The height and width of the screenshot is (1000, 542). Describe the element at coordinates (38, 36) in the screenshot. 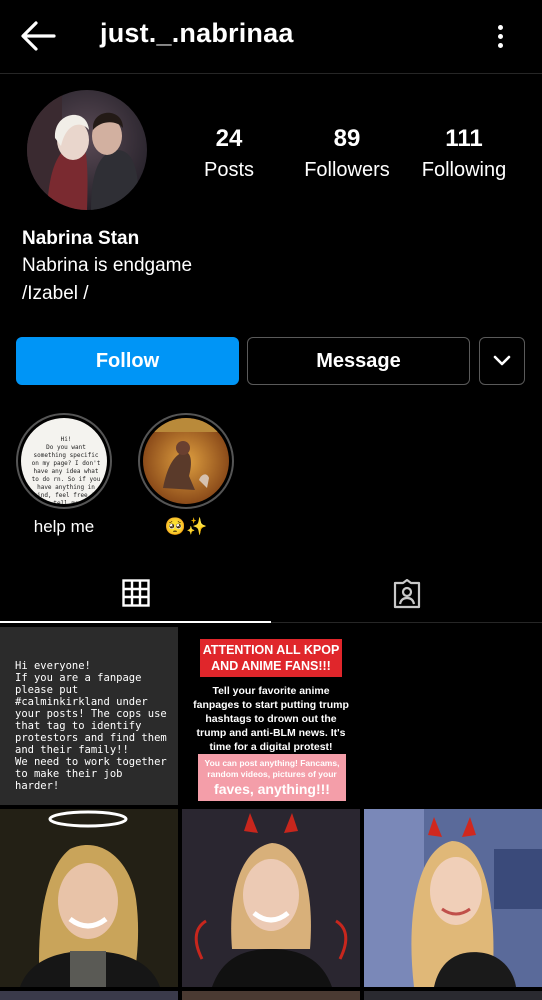

I see `back-arrow-icon` at that location.